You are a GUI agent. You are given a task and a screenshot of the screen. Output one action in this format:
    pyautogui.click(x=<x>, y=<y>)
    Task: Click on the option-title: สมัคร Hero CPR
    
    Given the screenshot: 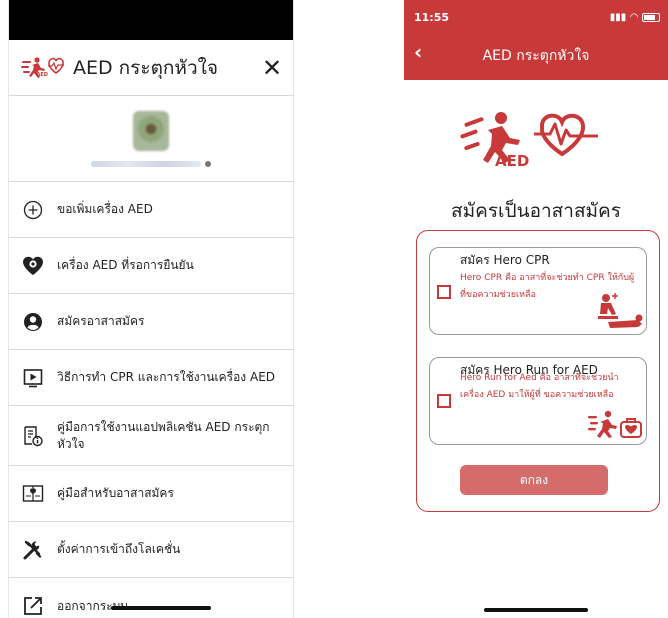 What is the action you would take?
    pyautogui.click(x=505, y=260)
    